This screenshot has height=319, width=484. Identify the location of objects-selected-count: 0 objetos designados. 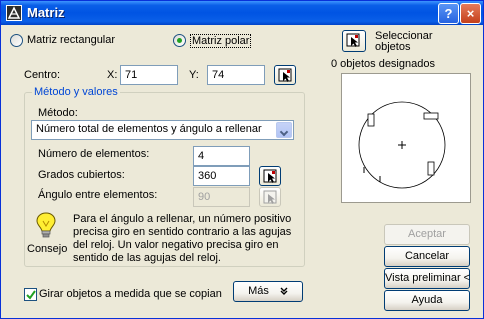
(383, 64).